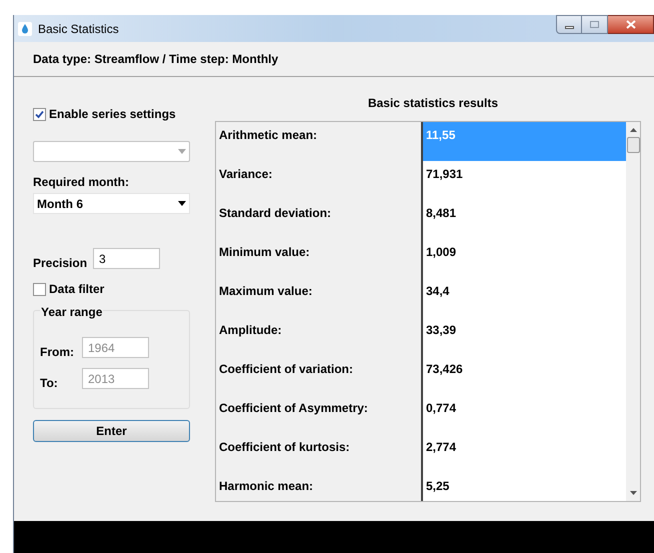 This screenshot has height=553, width=654. Describe the element at coordinates (523, 375) in the screenshot. I see `stat-value: 73,426` at that location.